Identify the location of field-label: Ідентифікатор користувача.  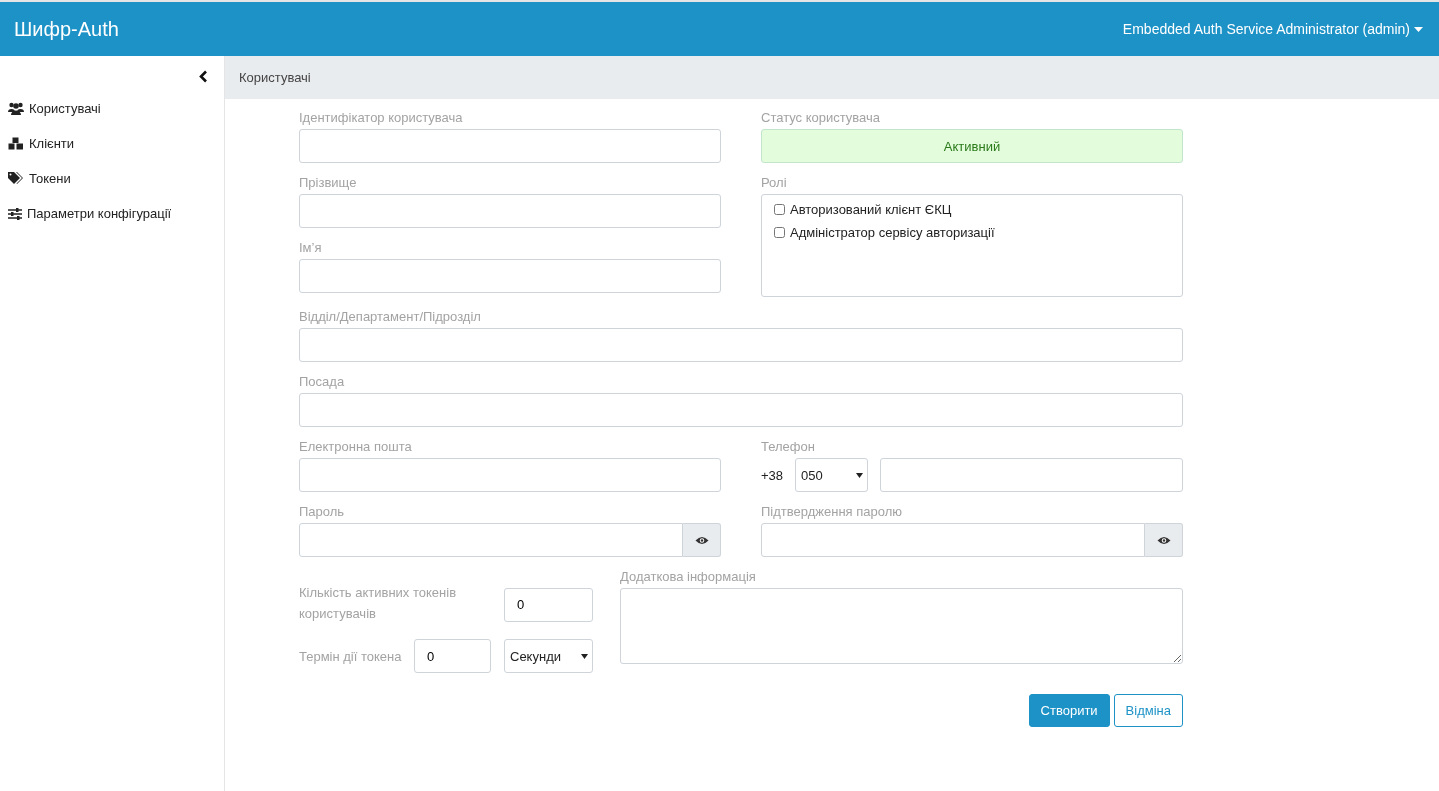
(381, 117).